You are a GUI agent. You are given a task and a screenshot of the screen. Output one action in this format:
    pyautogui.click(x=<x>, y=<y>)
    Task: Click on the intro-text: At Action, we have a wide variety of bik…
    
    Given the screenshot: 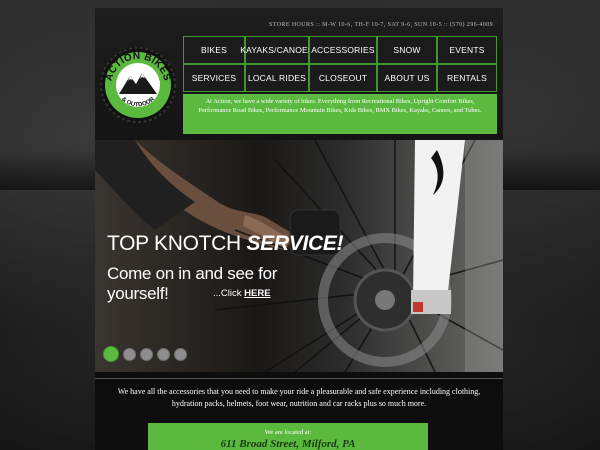 What is the action you would take?
    pyautogui.click(x=340, y=114)
    